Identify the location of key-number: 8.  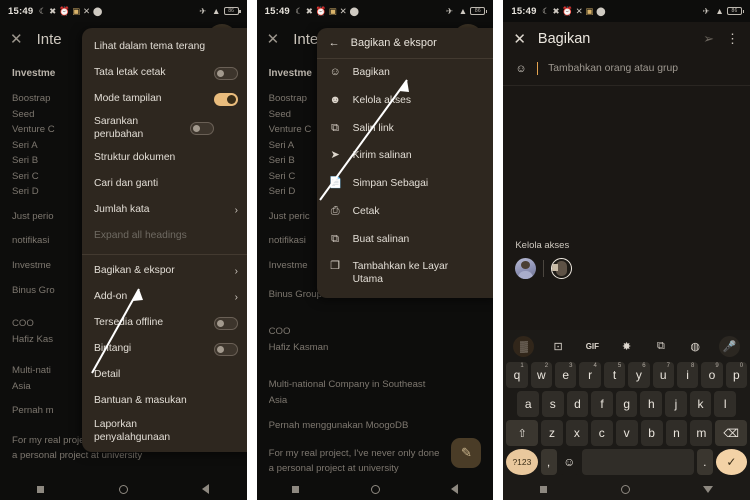
(692, 366).